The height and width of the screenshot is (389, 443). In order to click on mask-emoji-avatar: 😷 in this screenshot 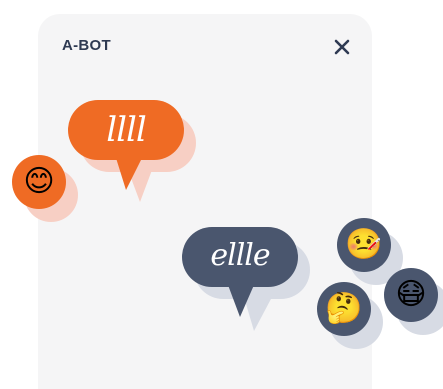, I will do `click(413, 301)`.